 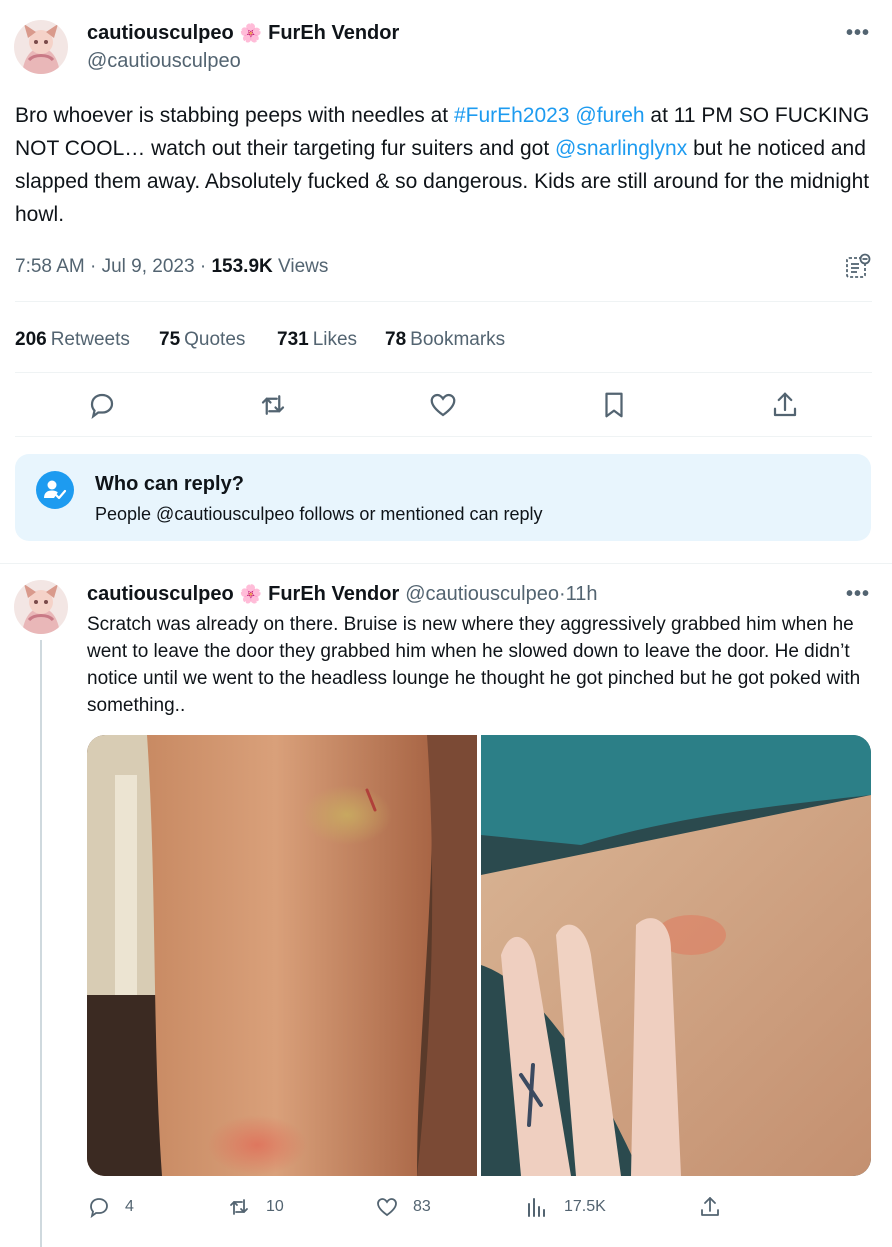 What do you see at coordinates (215, 339) in the screenshot?
I see `quotes-label: Quotes` at bounding box center [215, 339].